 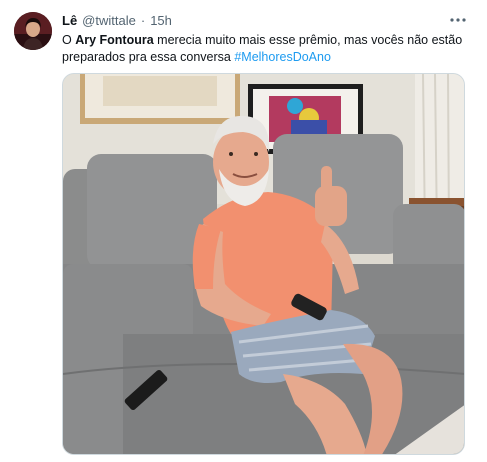 What do you see at coordinates (114, 40) in the screenshot?
I see `mention-name: Ary Fontoura` at bounding box center [114, 40].